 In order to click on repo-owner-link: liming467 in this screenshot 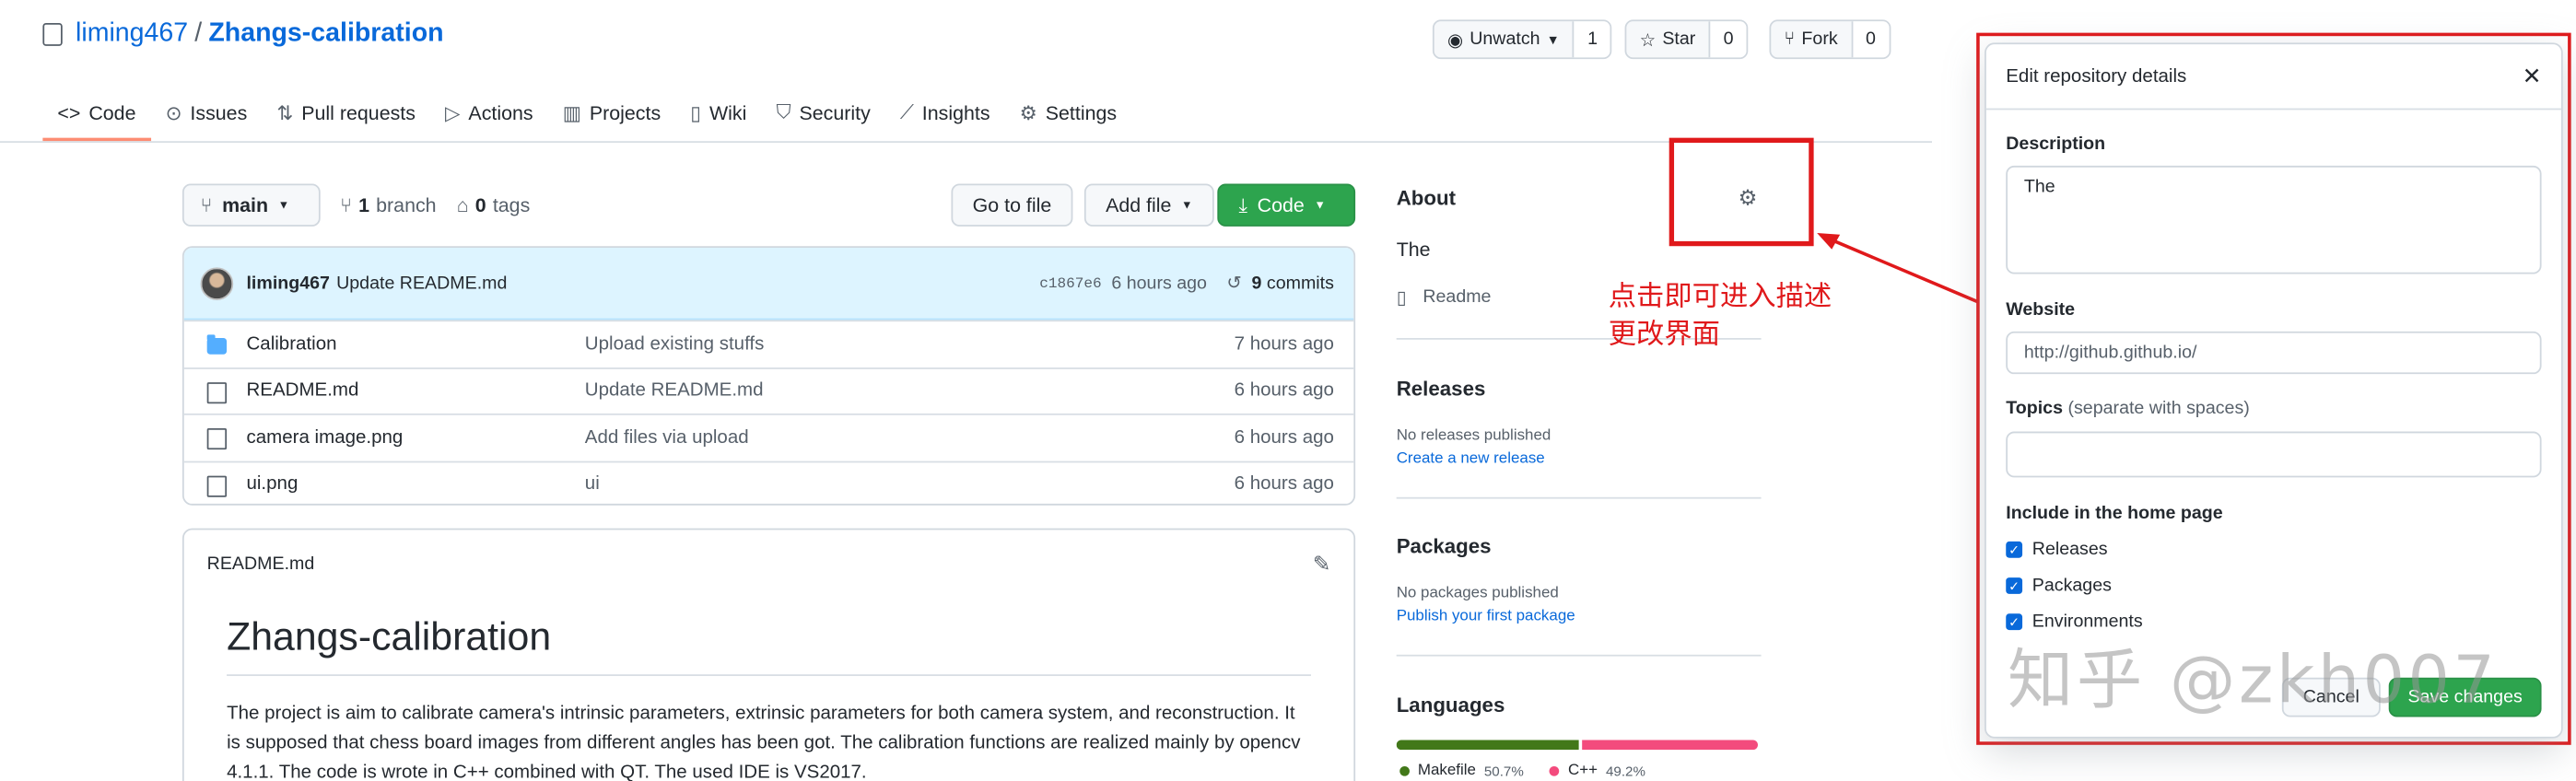, I will do `click(132, 34)`.